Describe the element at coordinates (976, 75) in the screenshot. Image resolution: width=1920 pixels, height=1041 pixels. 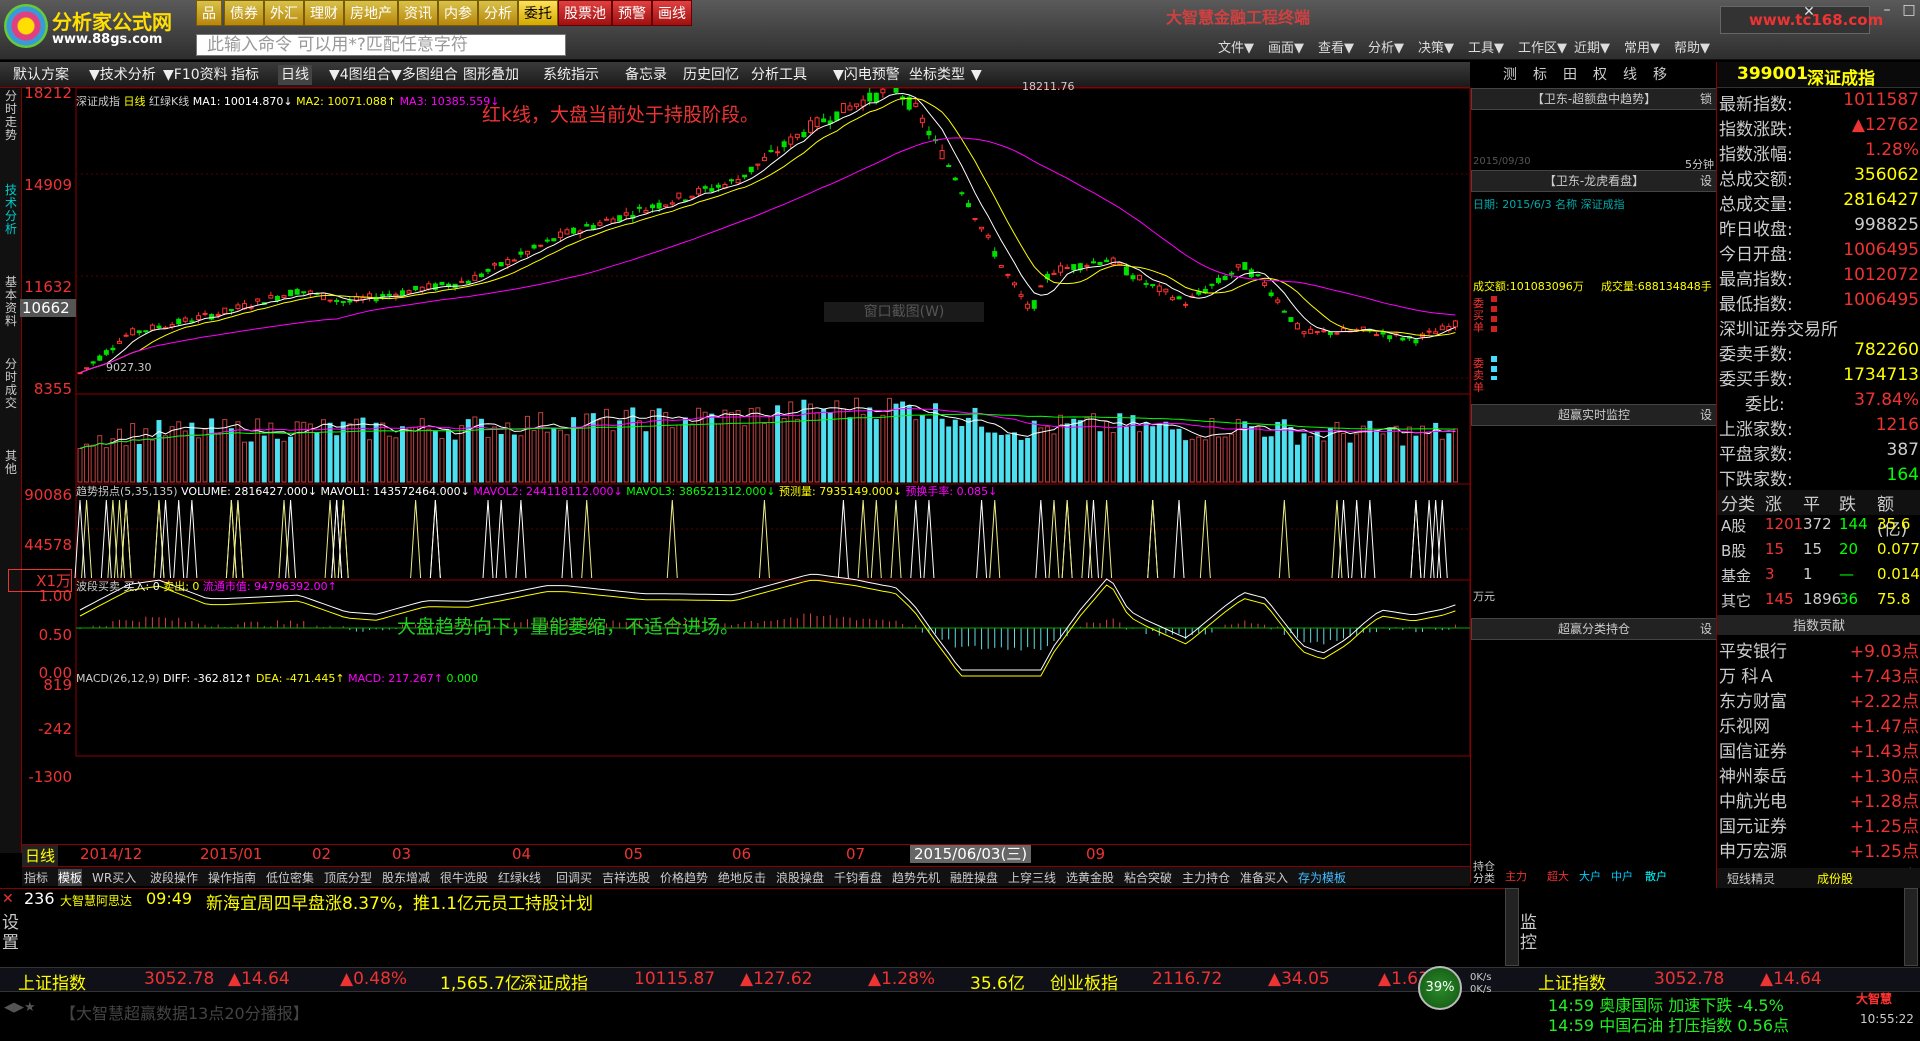
I see `toolbar-item-14: ▼` at that location.